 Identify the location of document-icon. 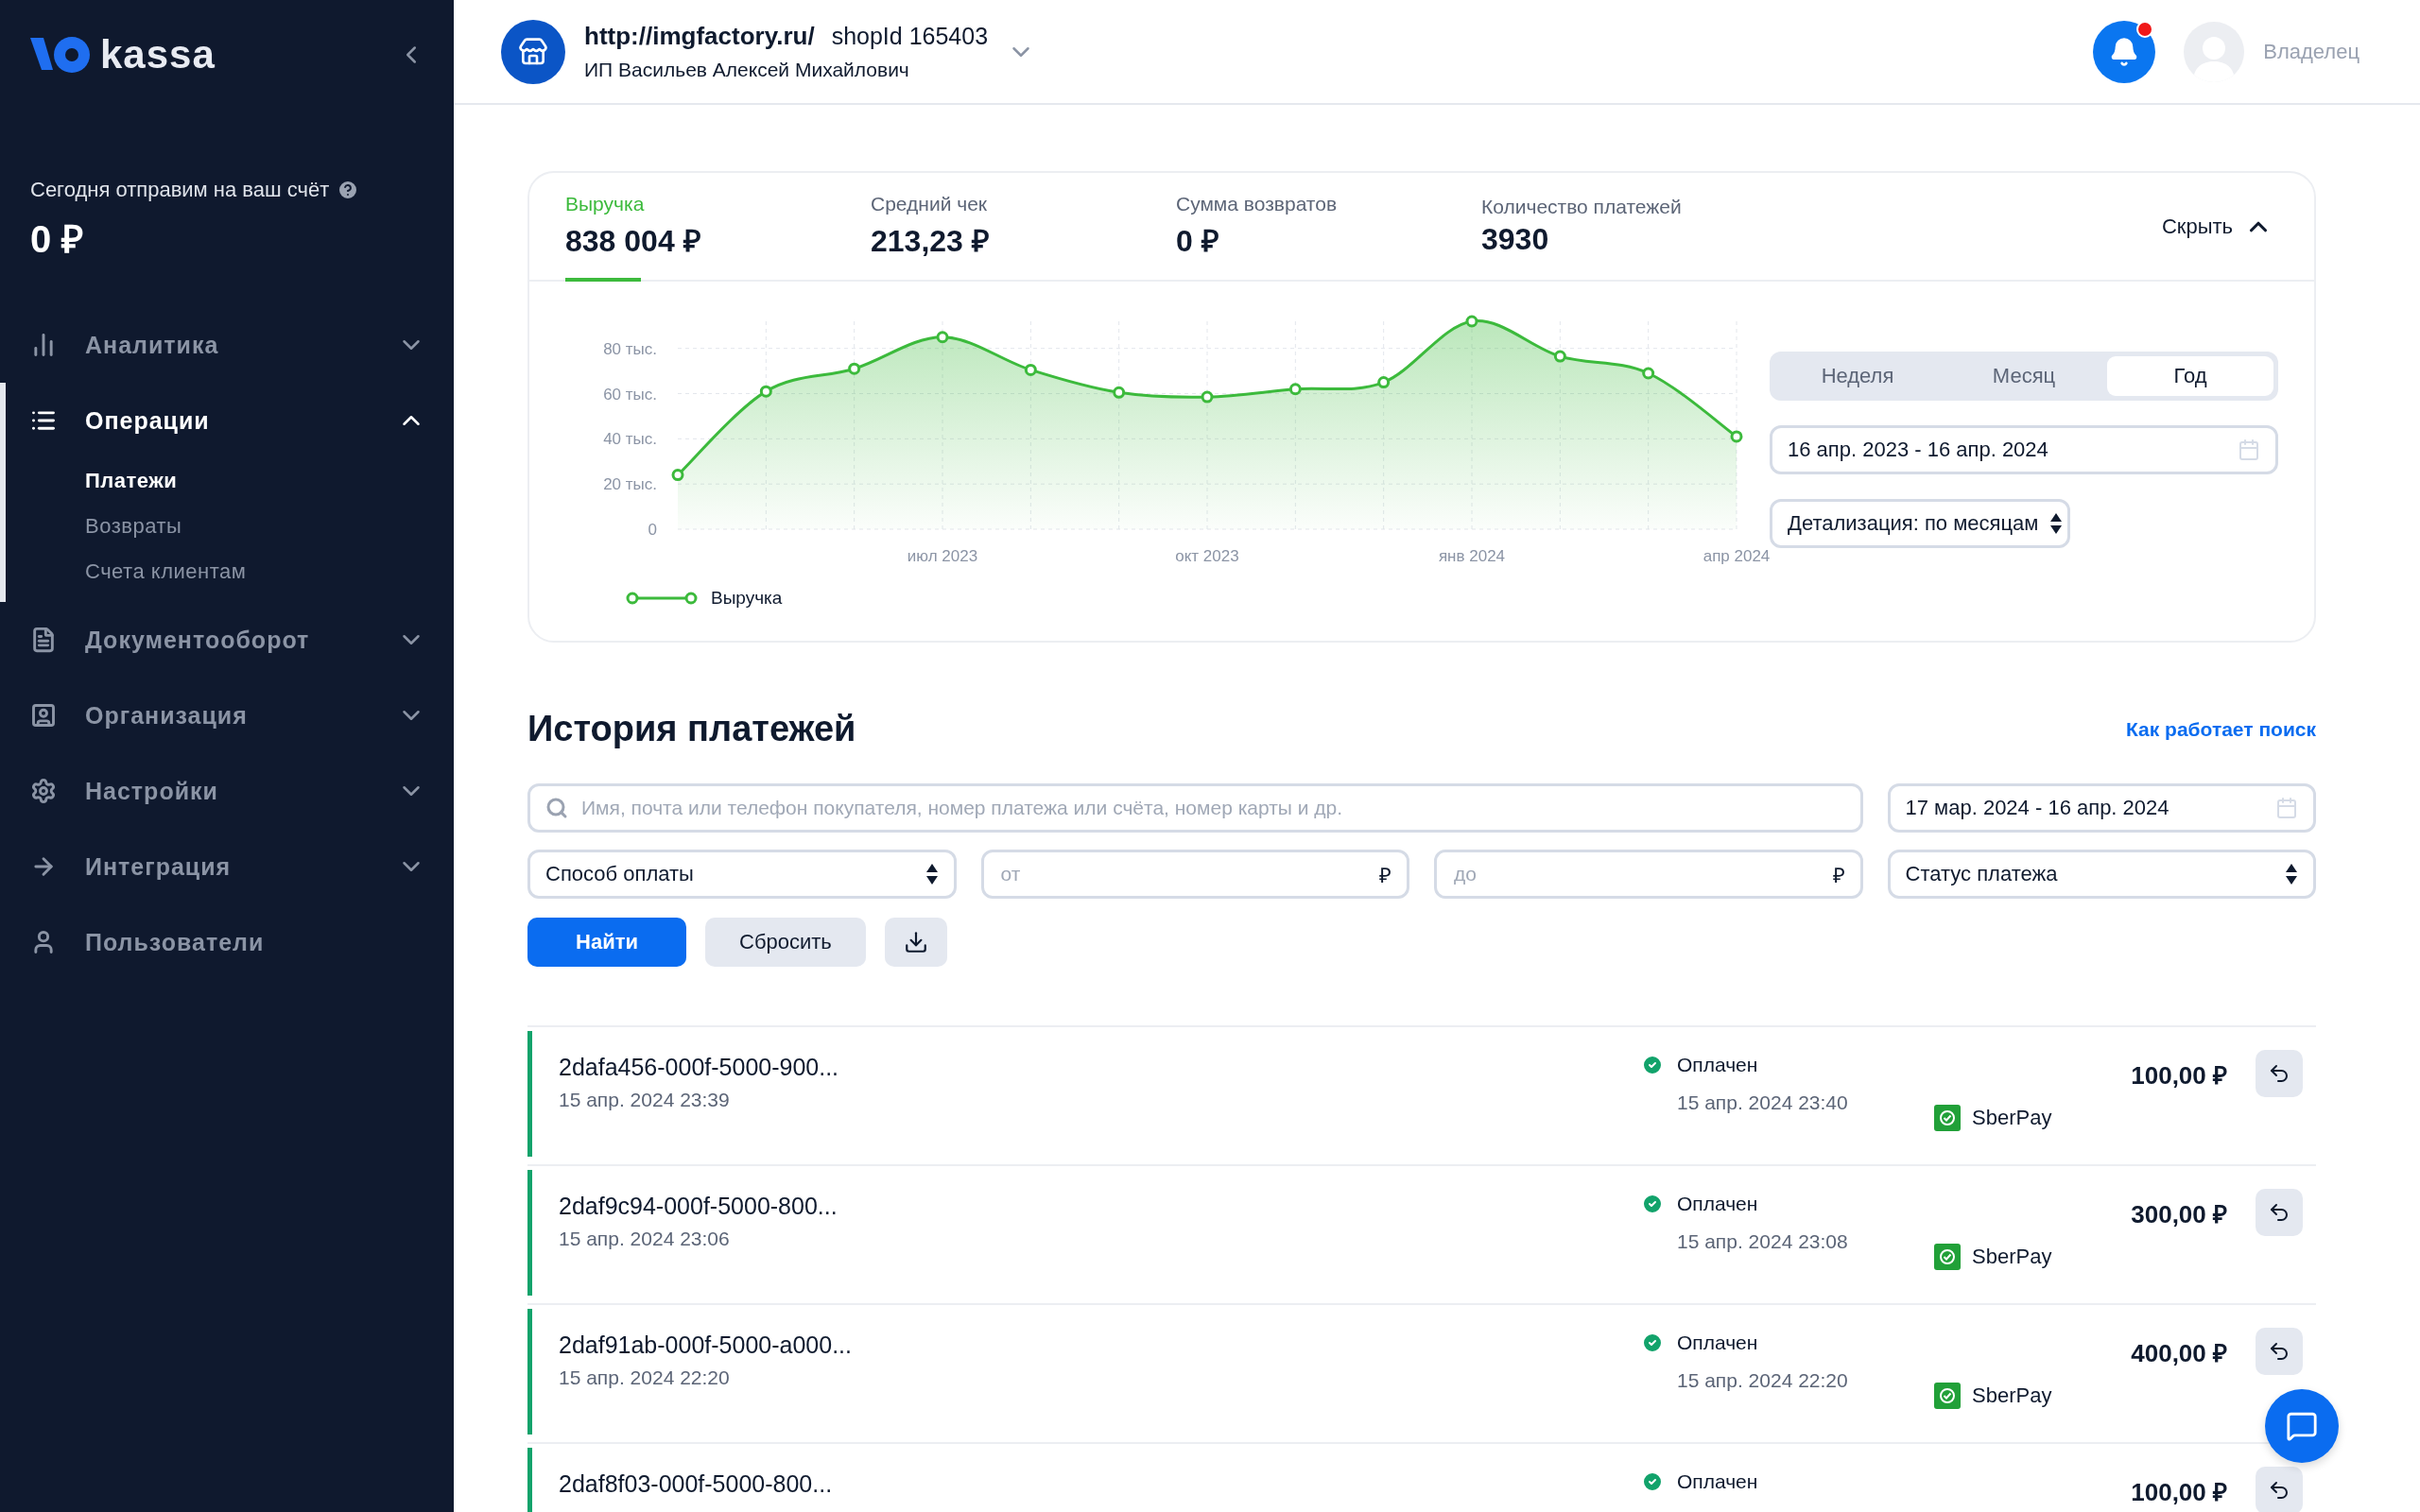
(43, 640).